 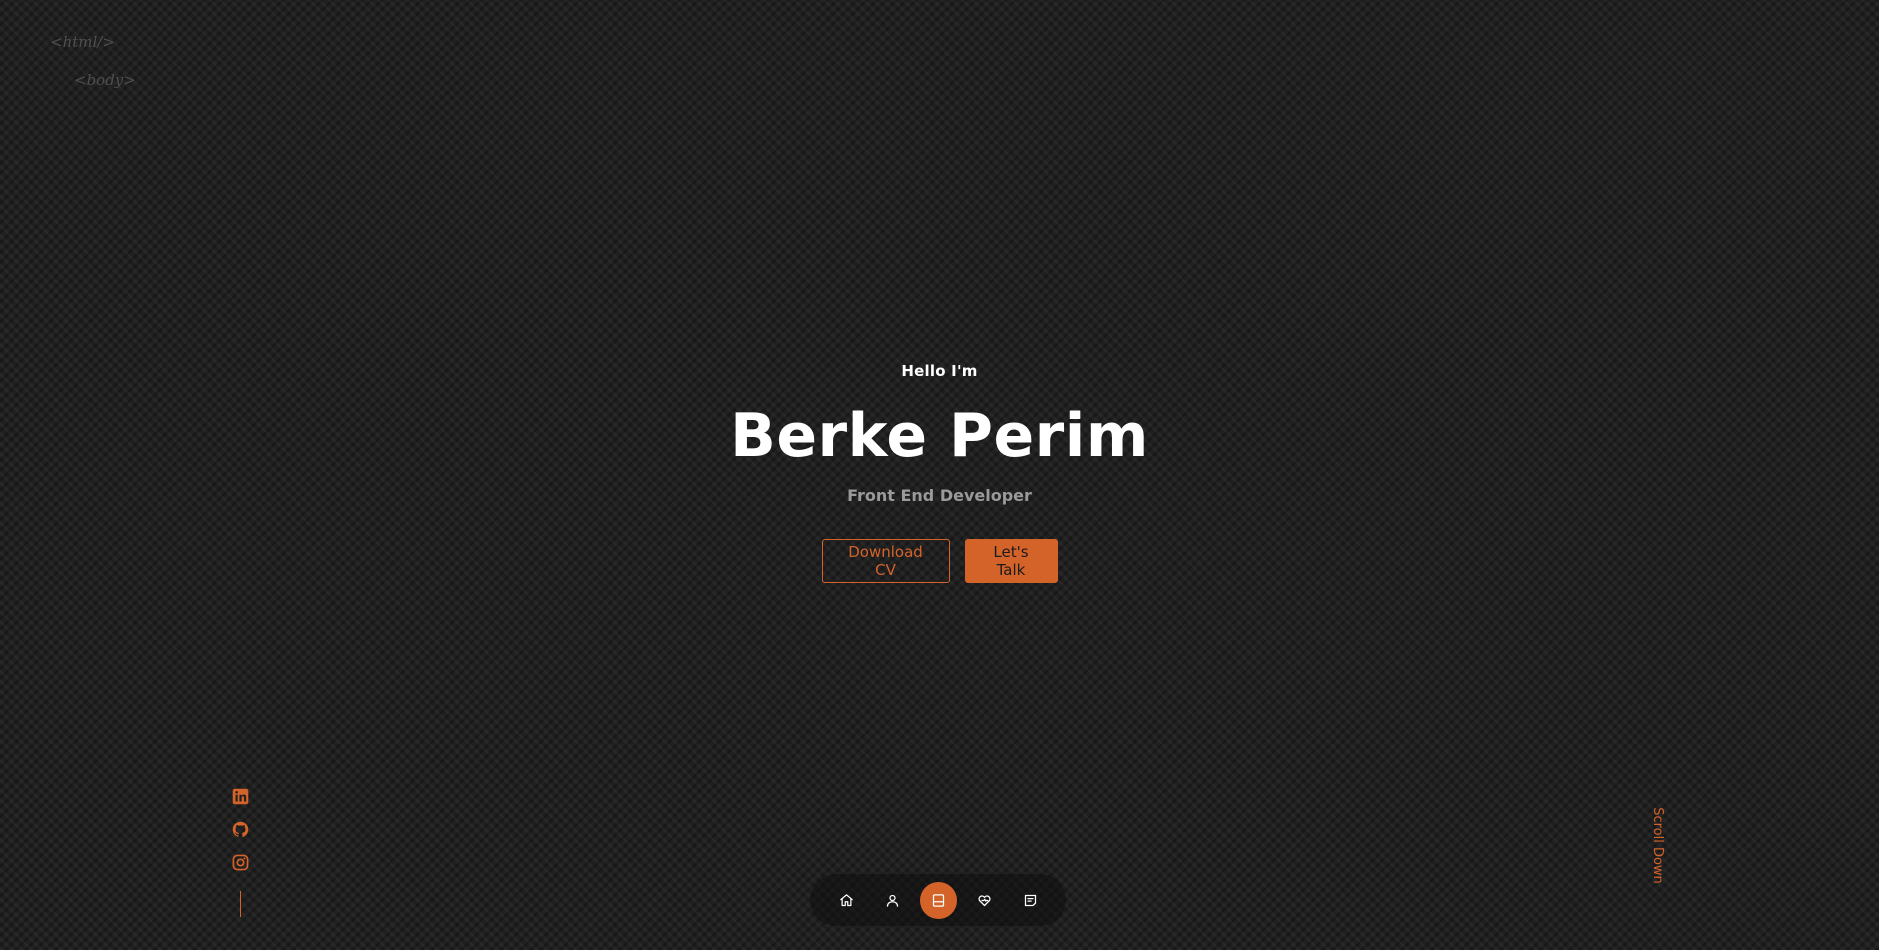 I want to click on html-tag-decoration: <html/>, so click(x=82, y=42).